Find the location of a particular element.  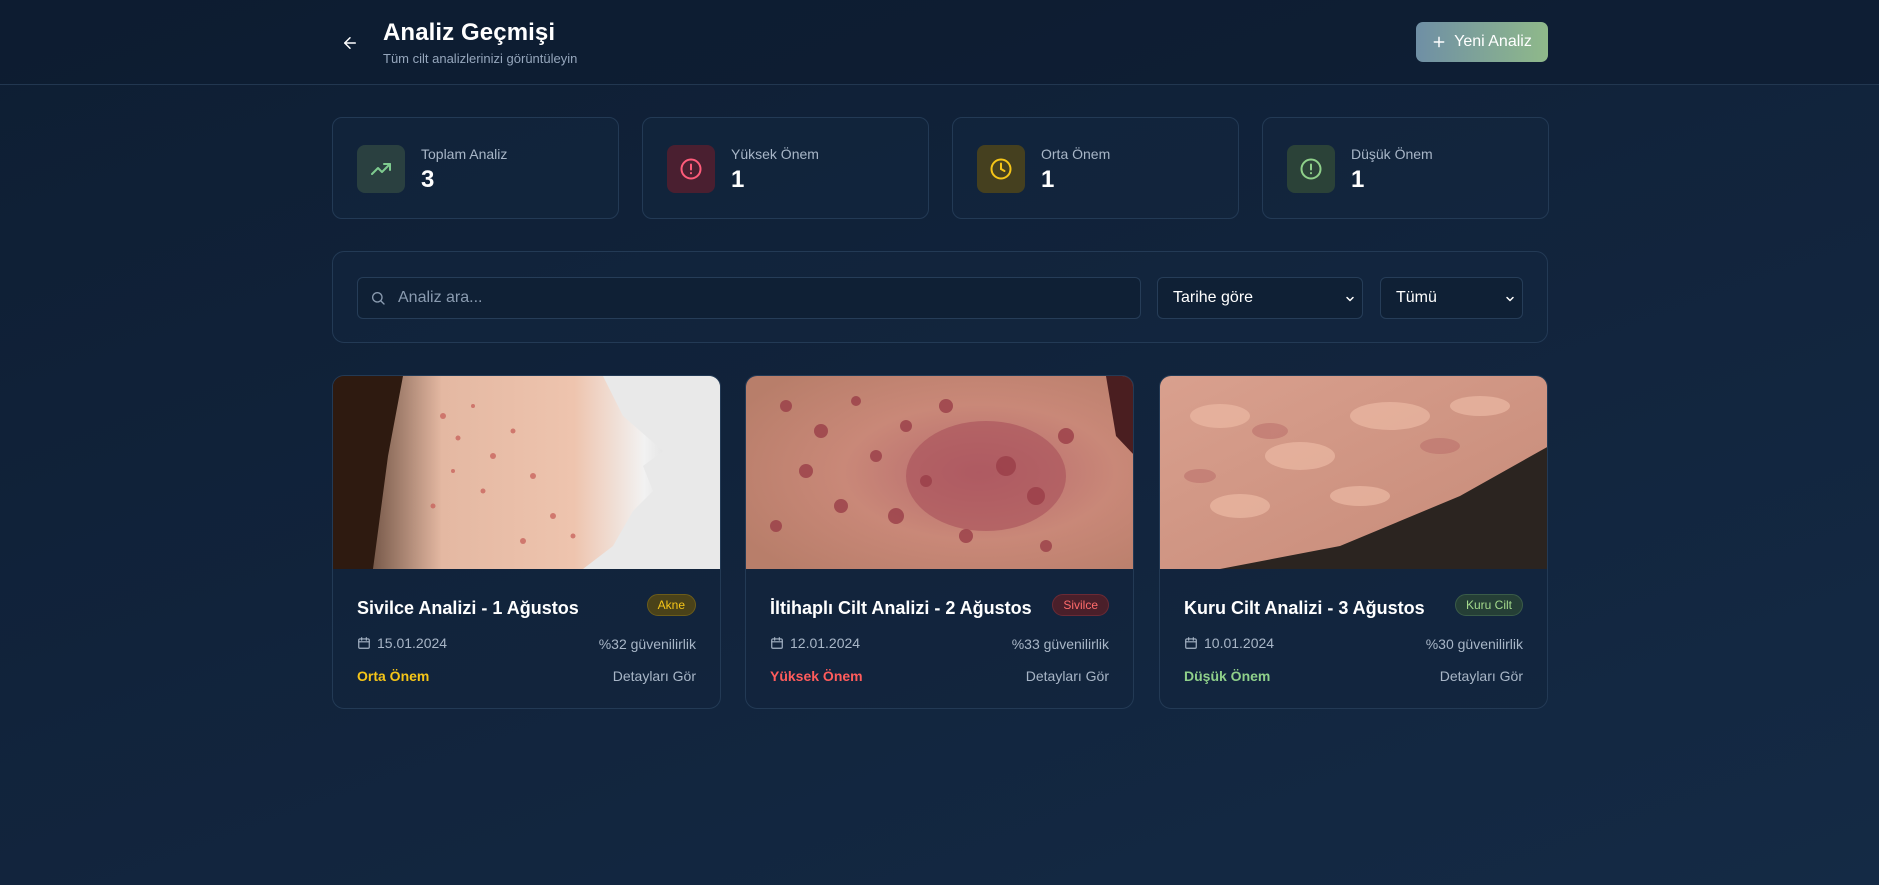

stat-label: Düşük Önem is located at coordinates (1392, 154).